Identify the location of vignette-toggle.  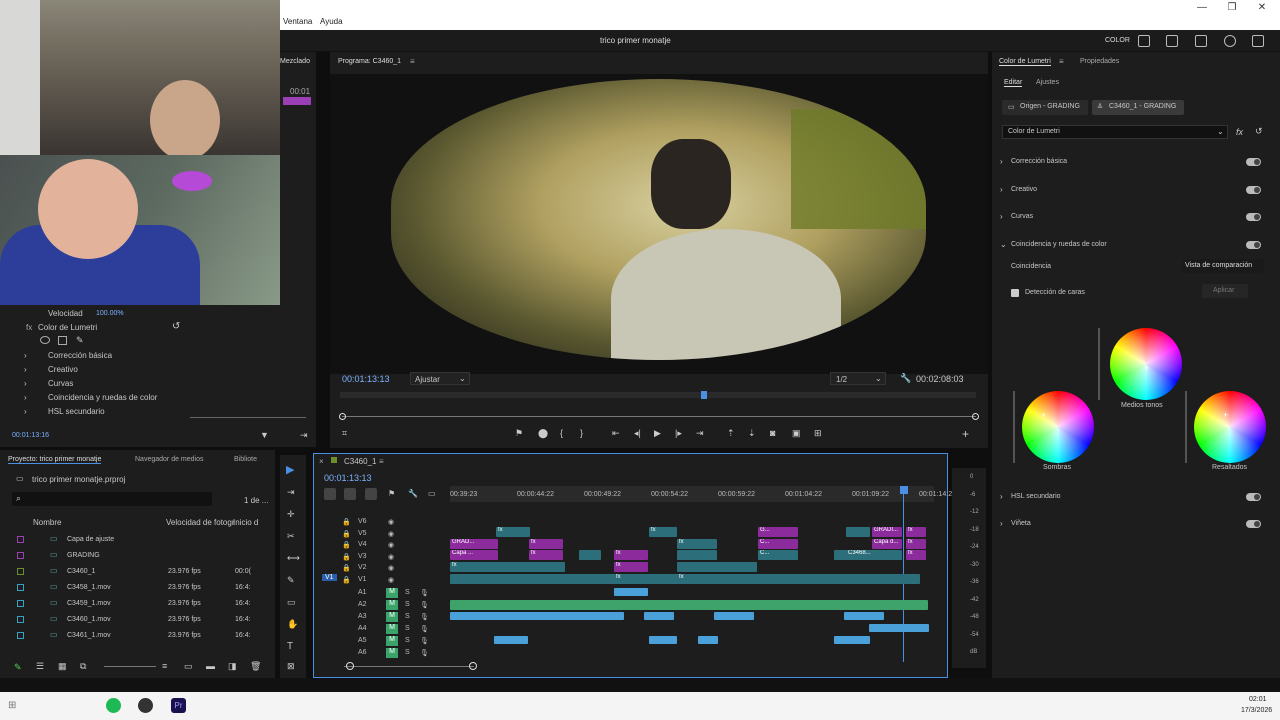
(1253, 524).